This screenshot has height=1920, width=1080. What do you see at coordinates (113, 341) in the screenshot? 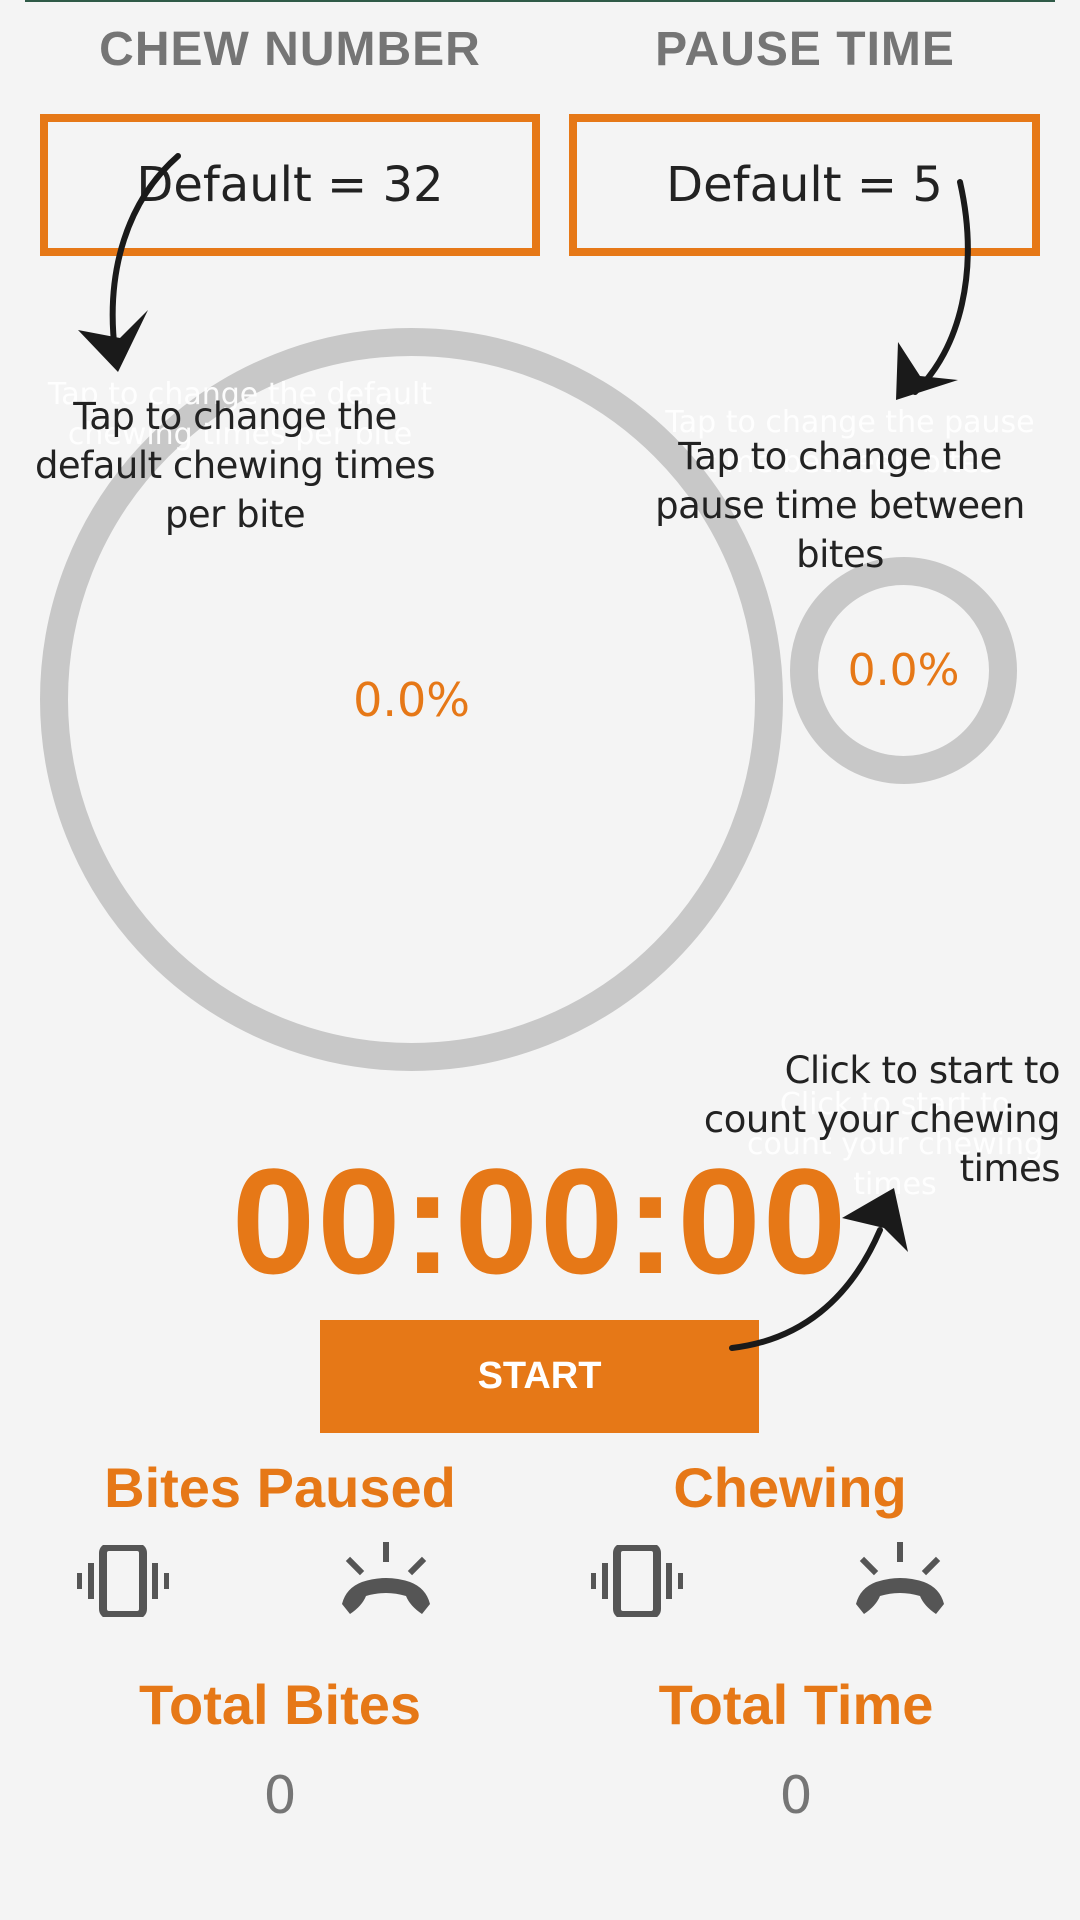
I see `chew-hint-arrowhead` at bounding box center [113, 341].